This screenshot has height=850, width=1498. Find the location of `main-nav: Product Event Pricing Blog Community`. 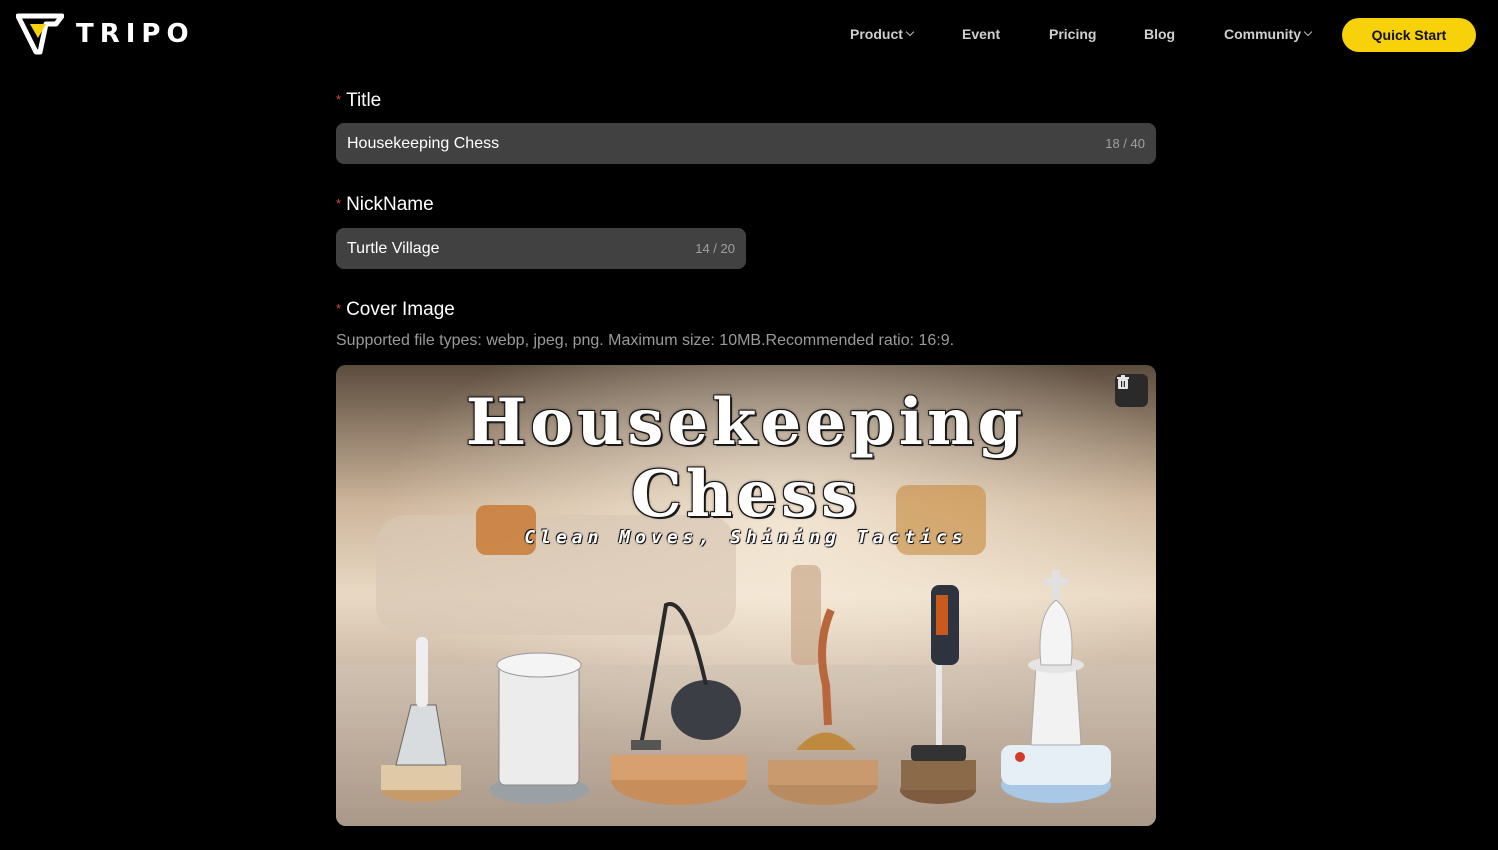

main-nav: Product Event Pricing Blog Community is located at coordinates (749, 36).